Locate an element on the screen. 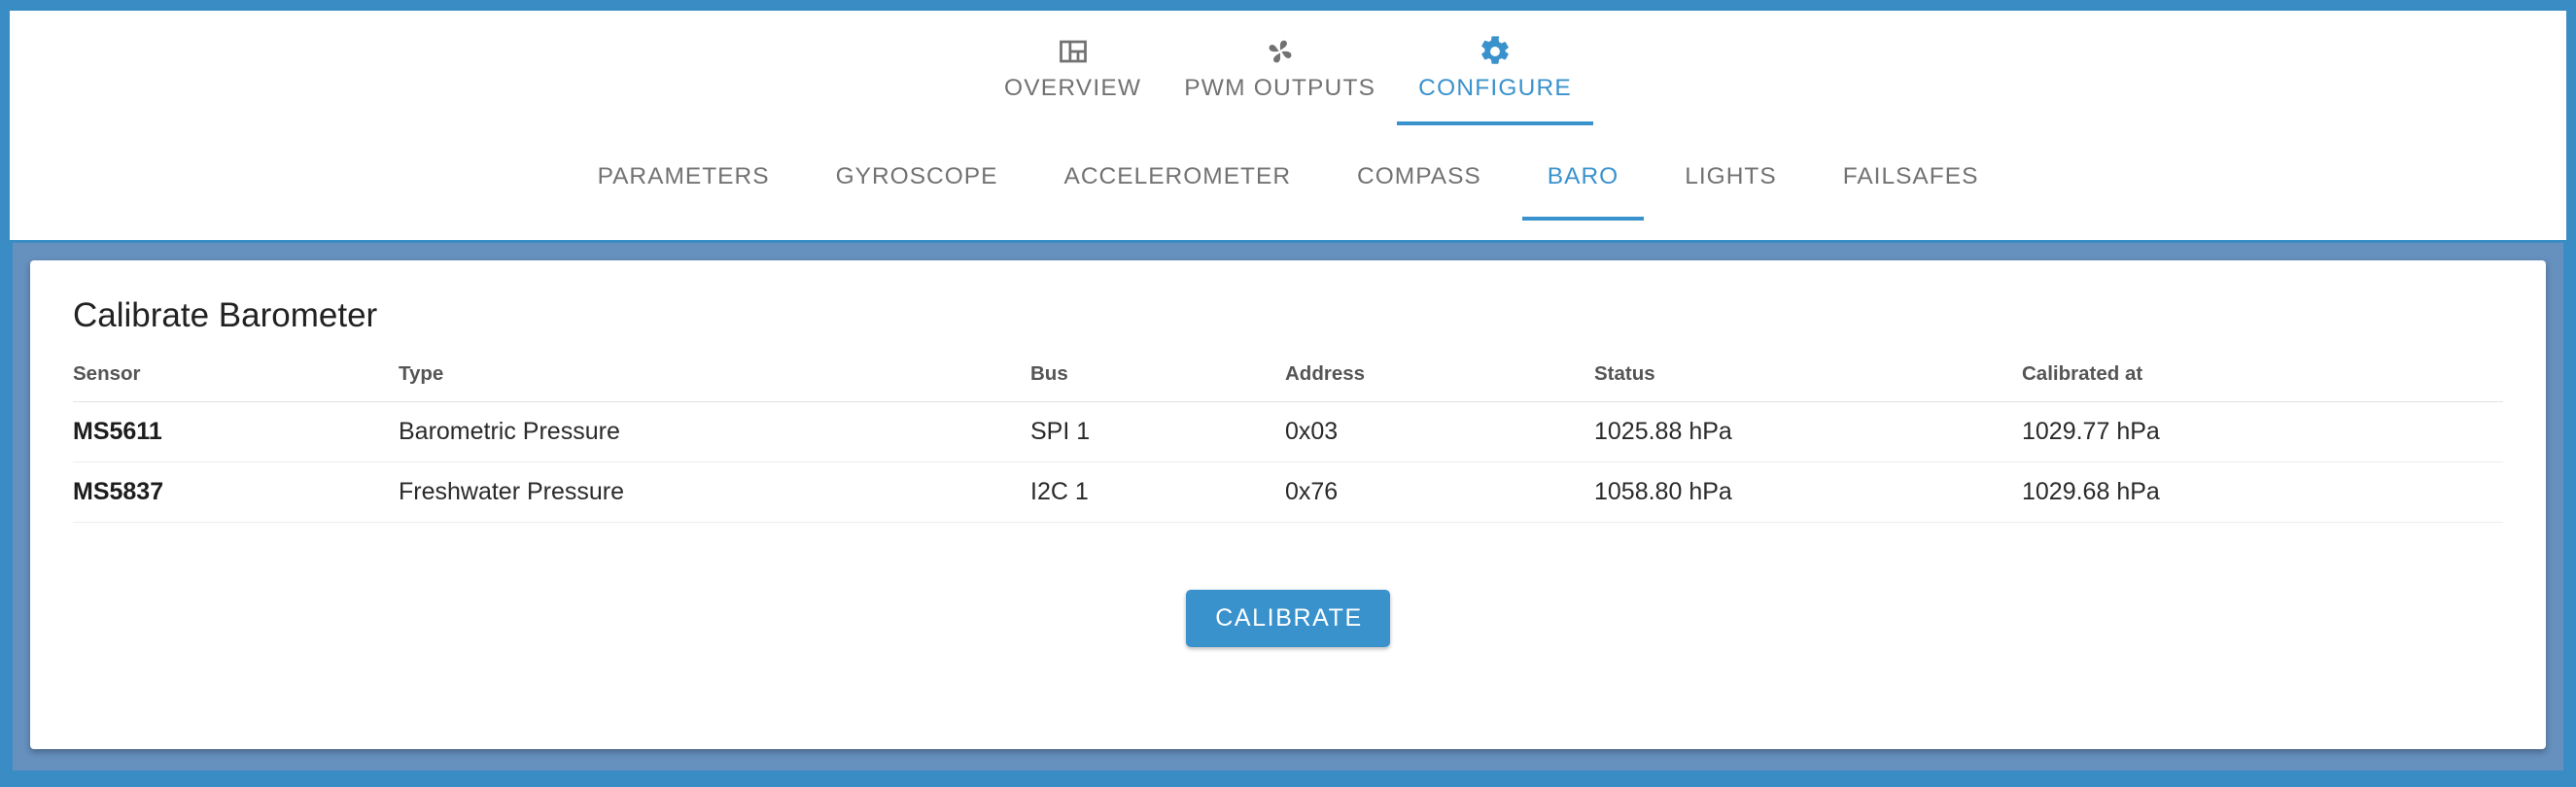  sub-tab-label: FAILSAFES is located at coordinates (1911, 176).